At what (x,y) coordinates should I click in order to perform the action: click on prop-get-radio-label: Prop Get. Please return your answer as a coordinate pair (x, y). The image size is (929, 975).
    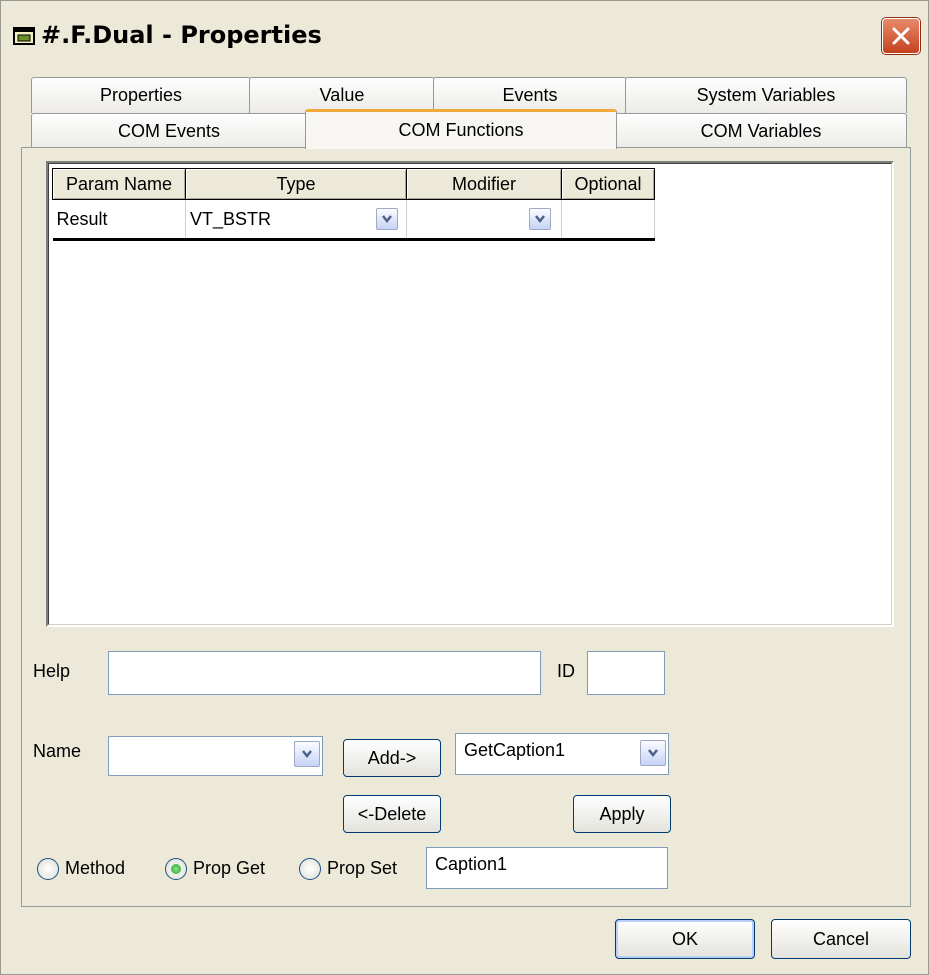
    Looking at the image, I should click on (229, 868).